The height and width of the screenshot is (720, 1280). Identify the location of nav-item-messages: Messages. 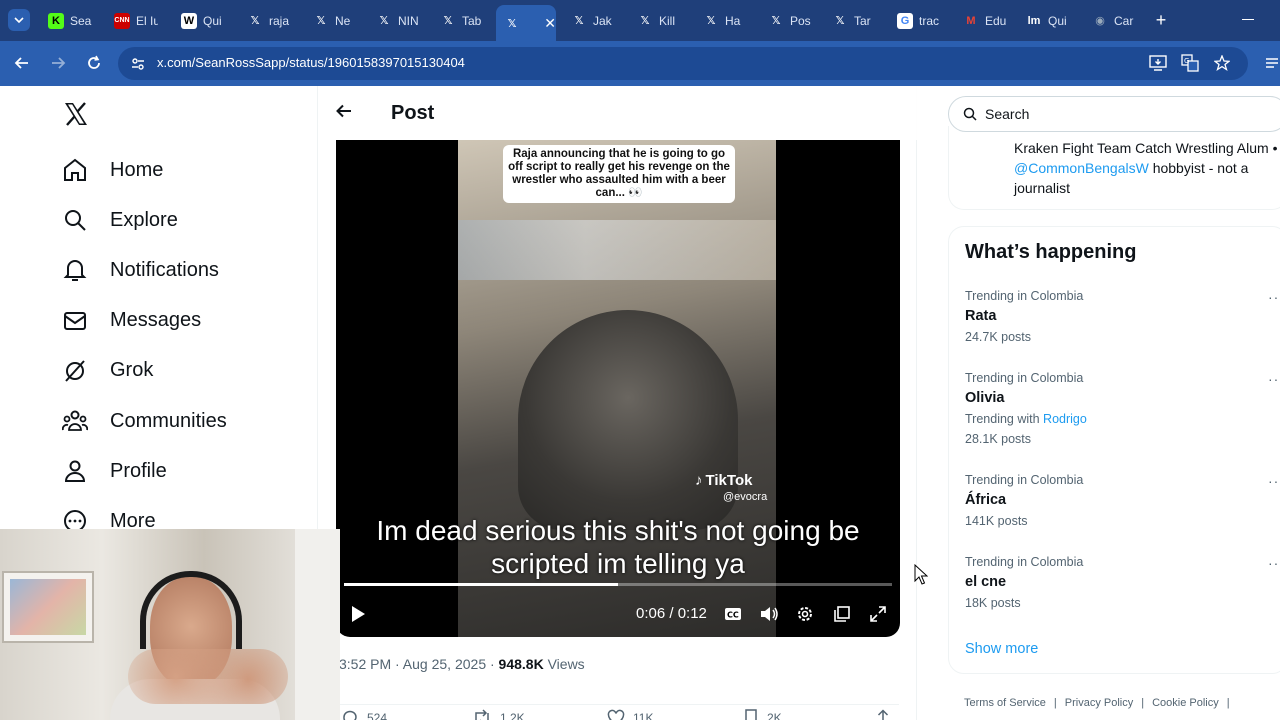
(131, 321).